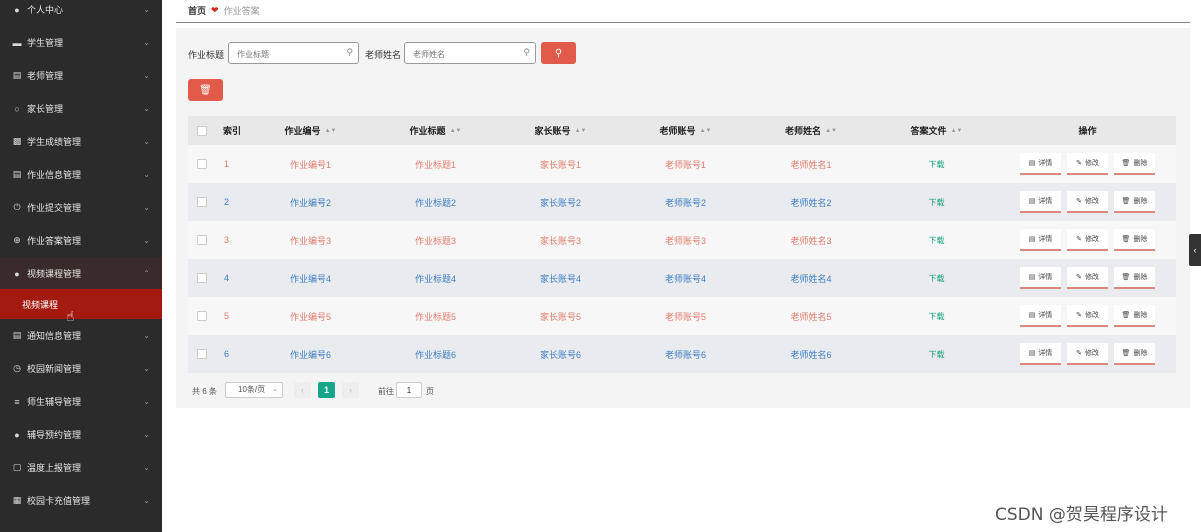 The image size is (1201, 532). What do you see at coordinates (81, 42) in the screenshot?
I see `sidebar-item-students: ▬ 学生管理 ⌄` at bounding box center [81, 42].